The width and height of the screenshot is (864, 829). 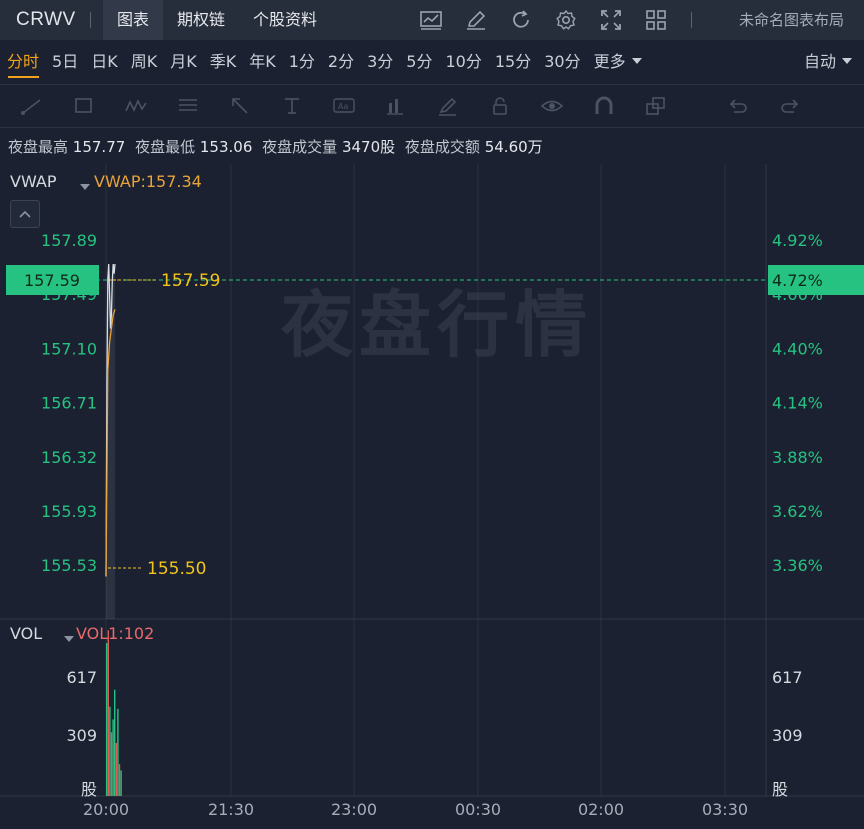 I want to click on divider, so click(x=90, y=20).